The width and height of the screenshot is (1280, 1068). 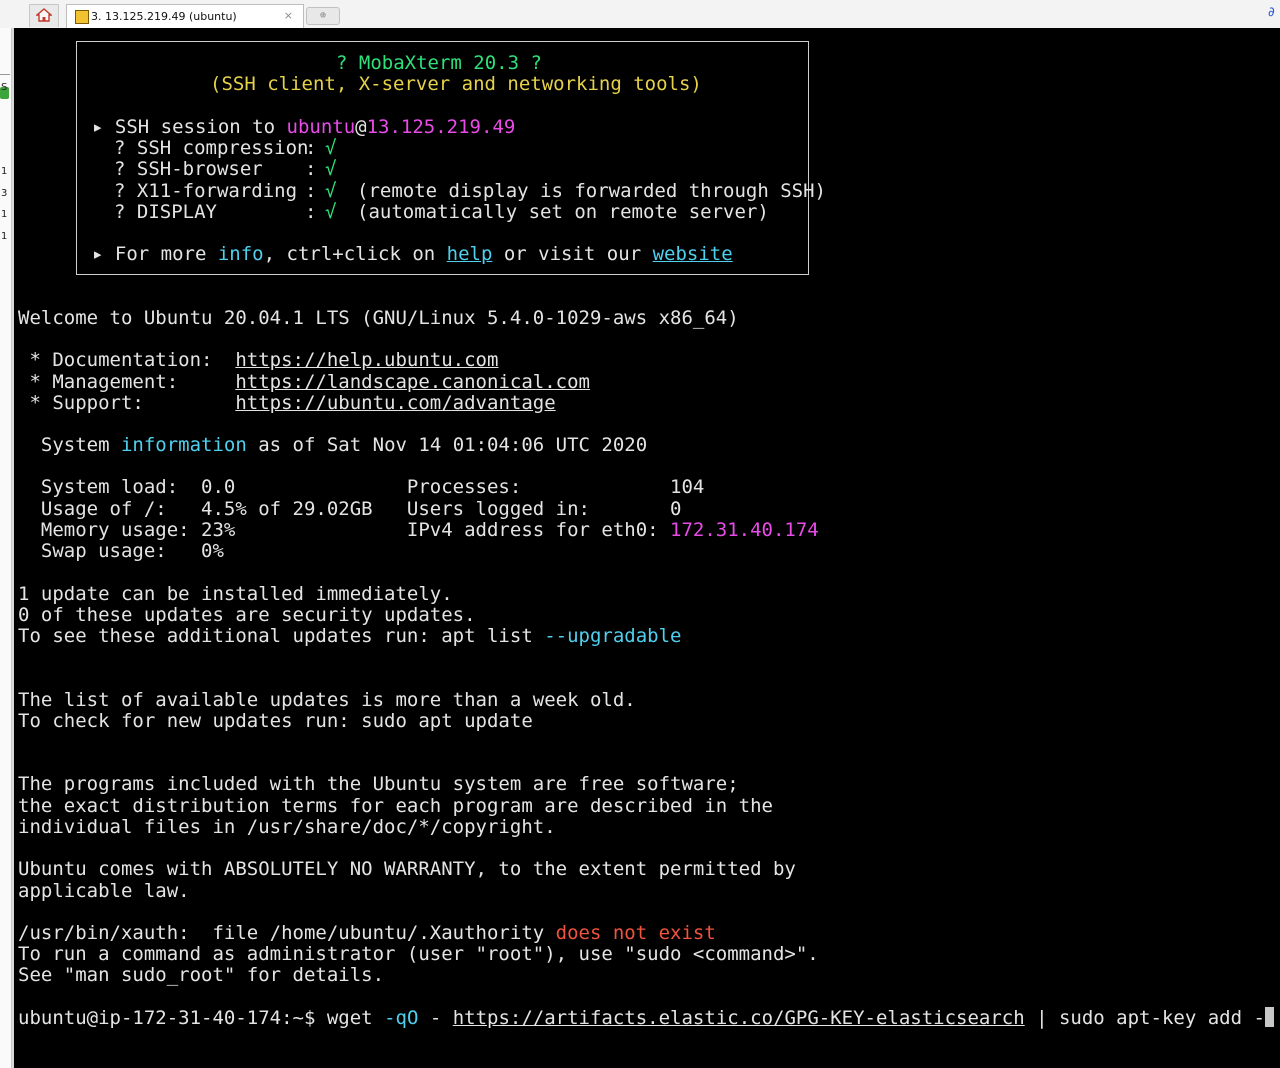 I want to click on banner-title: ? MobaXterm 20.3 ?, so click(x=439, y=63).